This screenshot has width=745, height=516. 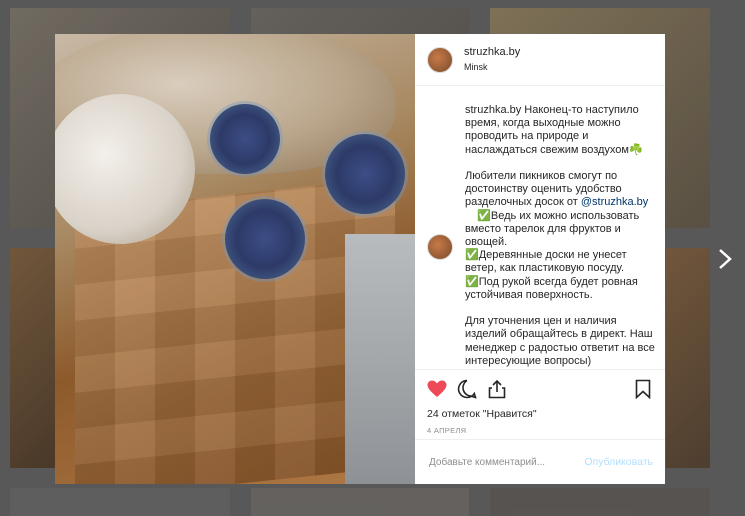 I want to click on bookmark-icon, so click(x=643, y=389).